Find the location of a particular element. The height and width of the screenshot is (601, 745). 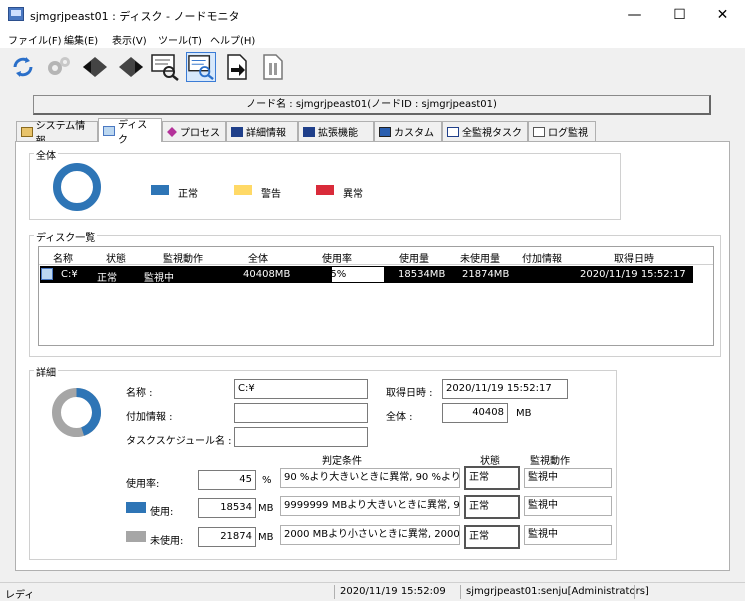

menu-tools: ツール(T) is located at coordinates (180, 39).